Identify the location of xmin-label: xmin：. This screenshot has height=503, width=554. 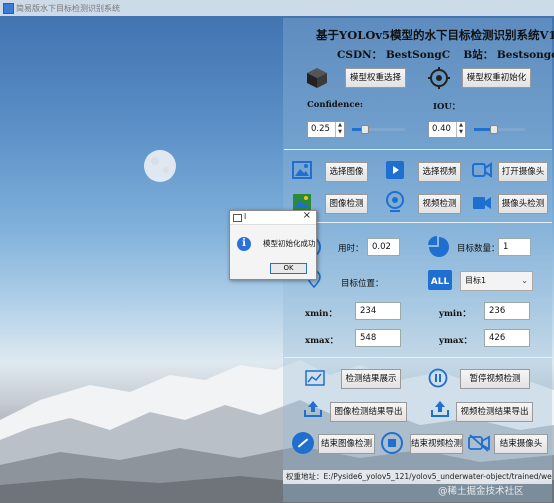
(321, 314).